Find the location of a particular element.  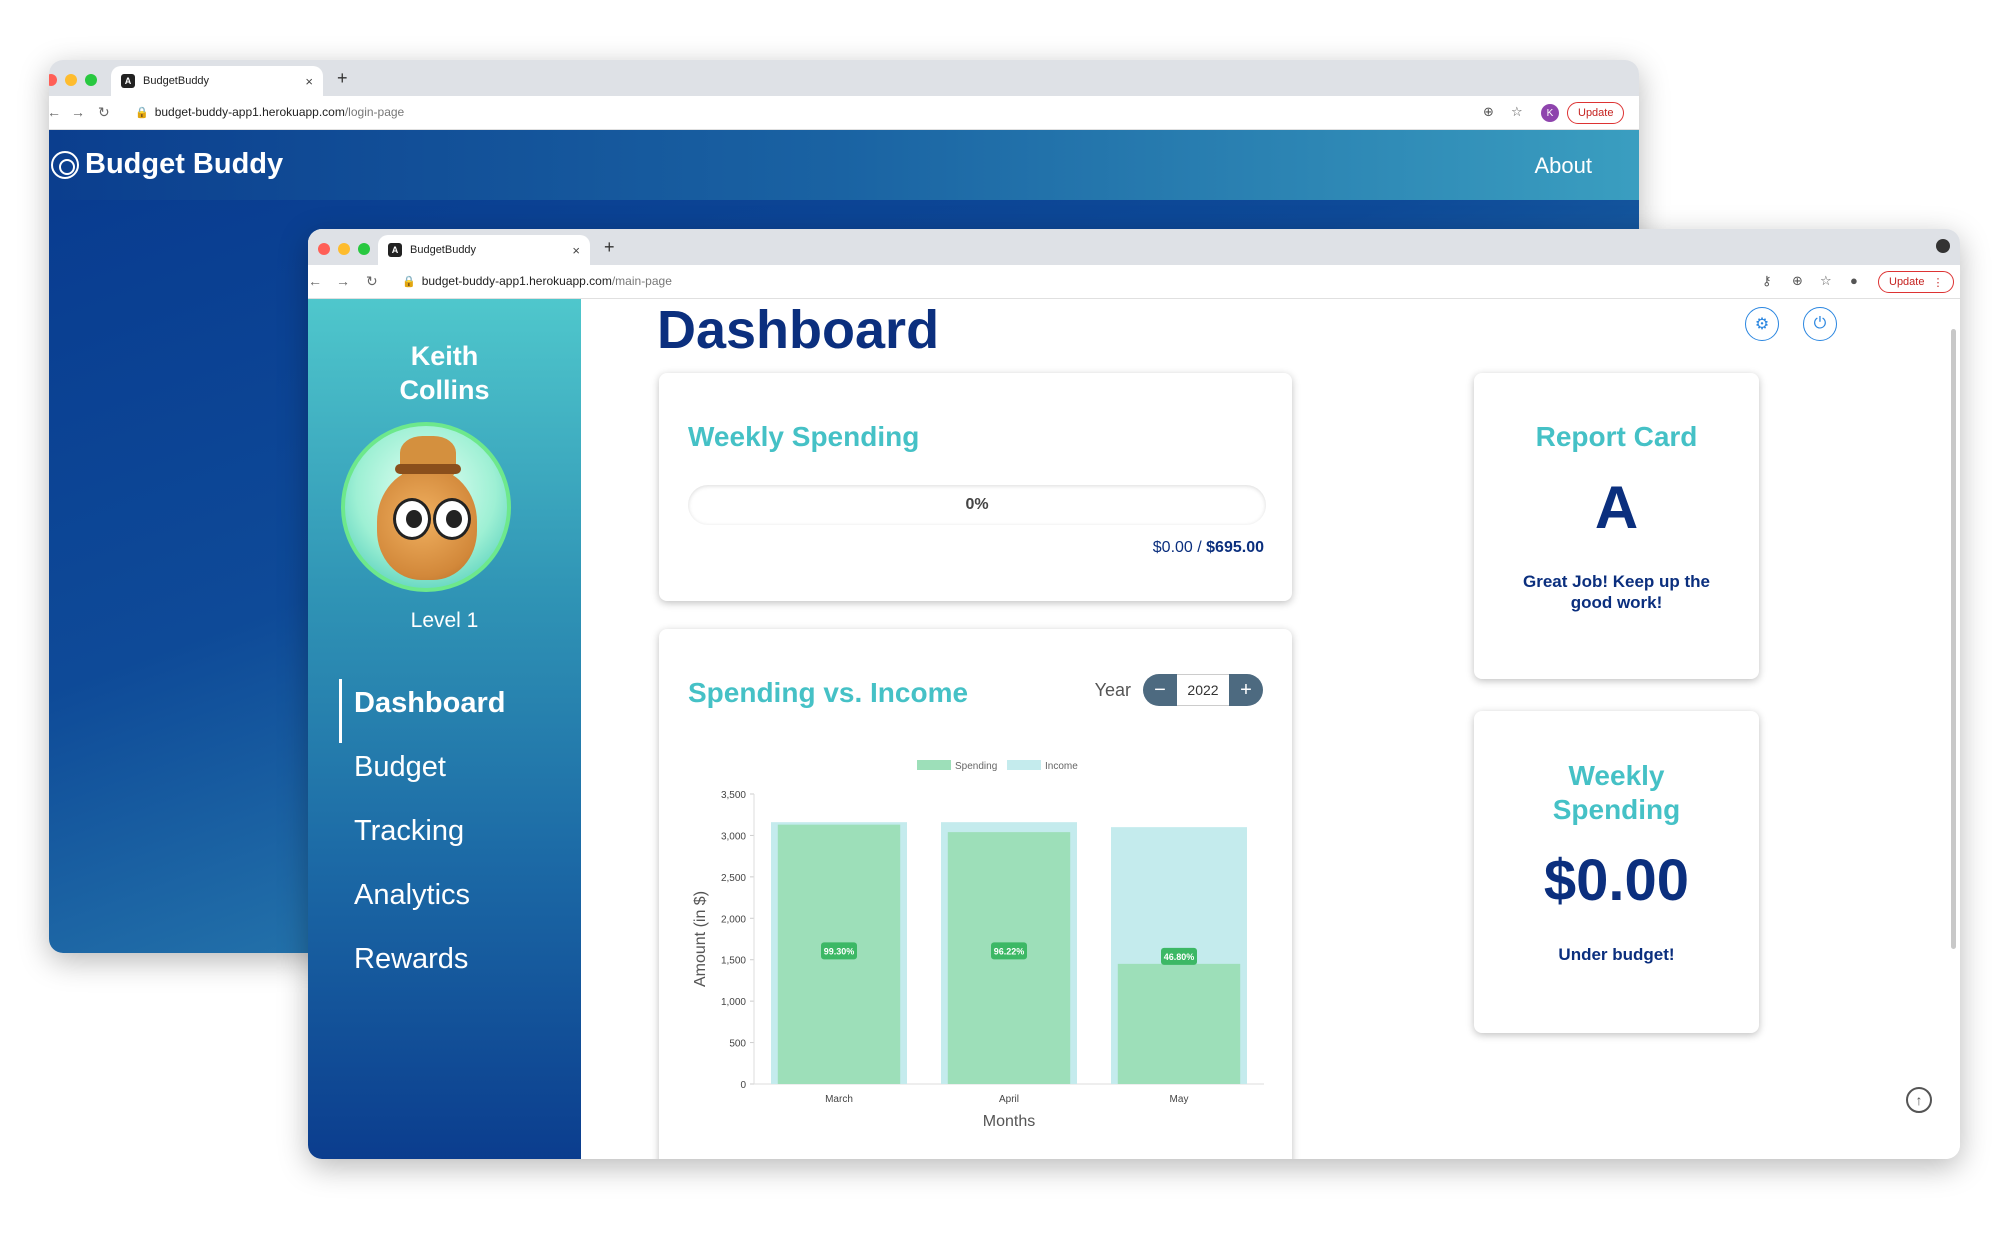

y-tick-label: 1,000 is located at coordinates (733, 1002).